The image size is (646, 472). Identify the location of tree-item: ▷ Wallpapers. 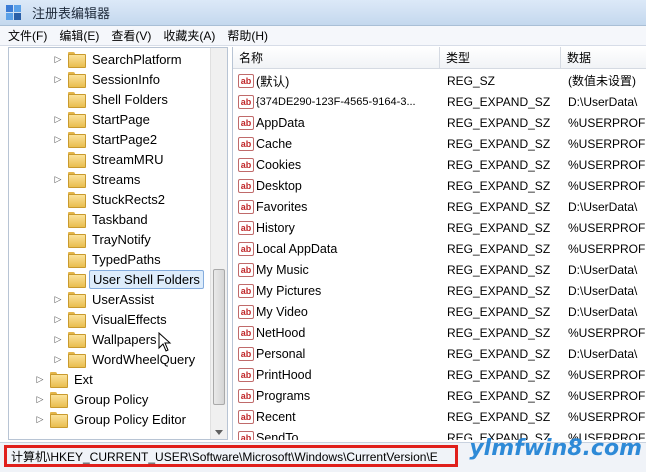
(106, 339).